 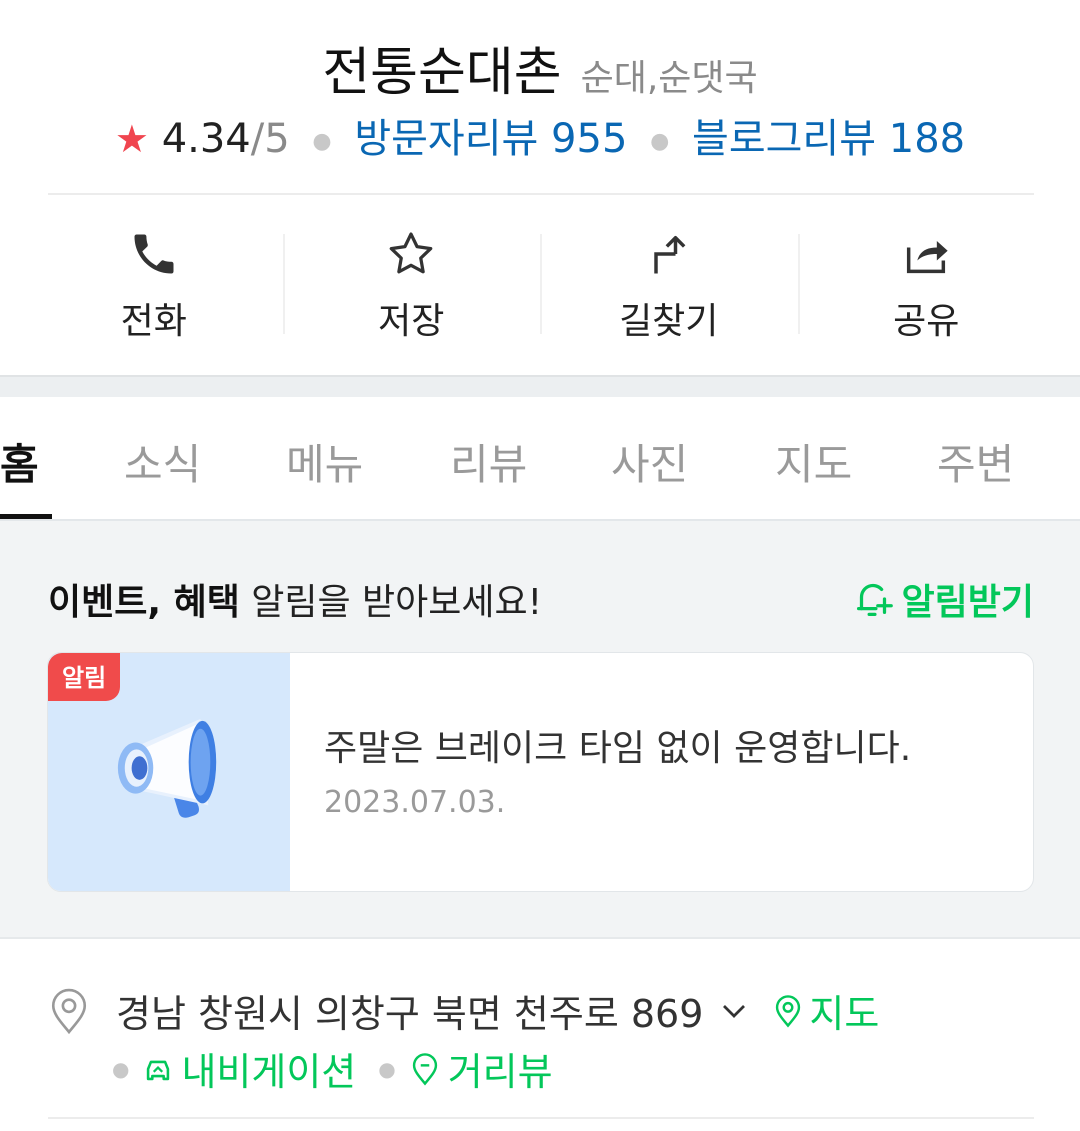 I want to click on megaphone-icon, so click(x=167, y=768).